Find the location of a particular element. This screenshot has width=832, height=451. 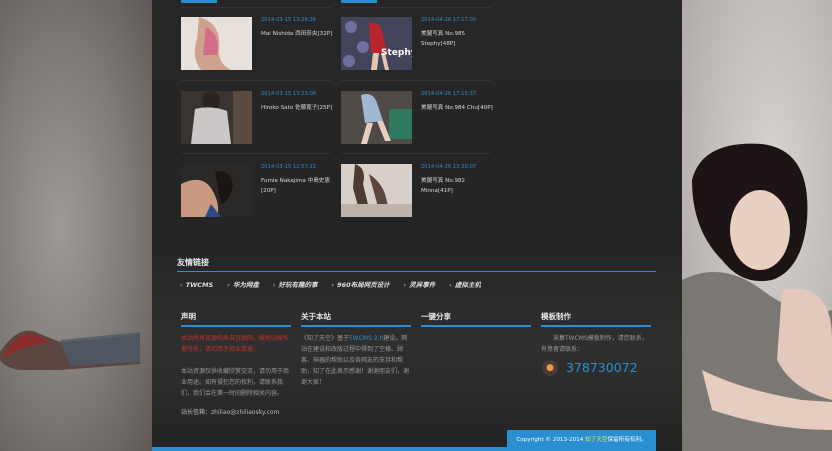

share-title: 一键分享 is located at coordinates (436, 316).